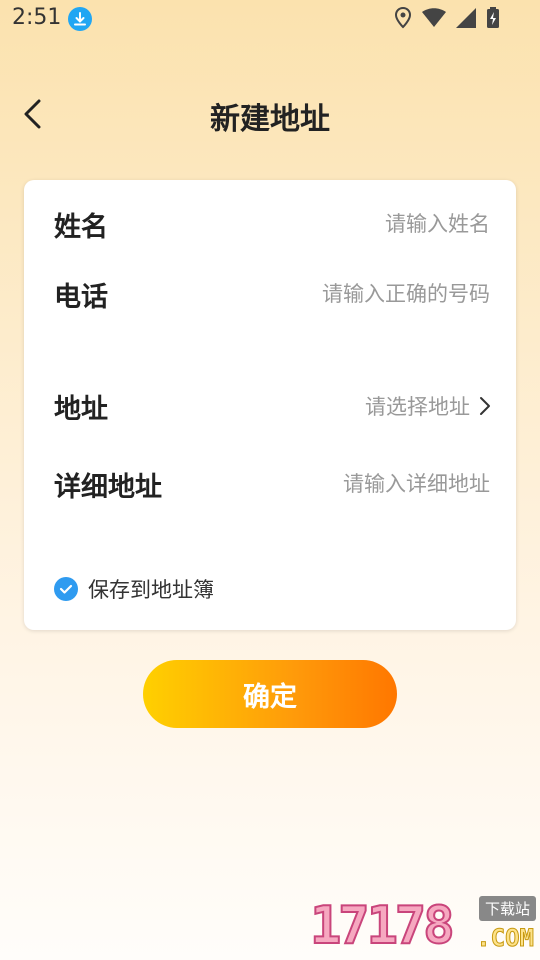 Image resolution: width=540 pixels, height=960 pixels. Describe the element at coordinates (507, 908) in the screenshot. I see `watermark-tag: 下载站` at that location.